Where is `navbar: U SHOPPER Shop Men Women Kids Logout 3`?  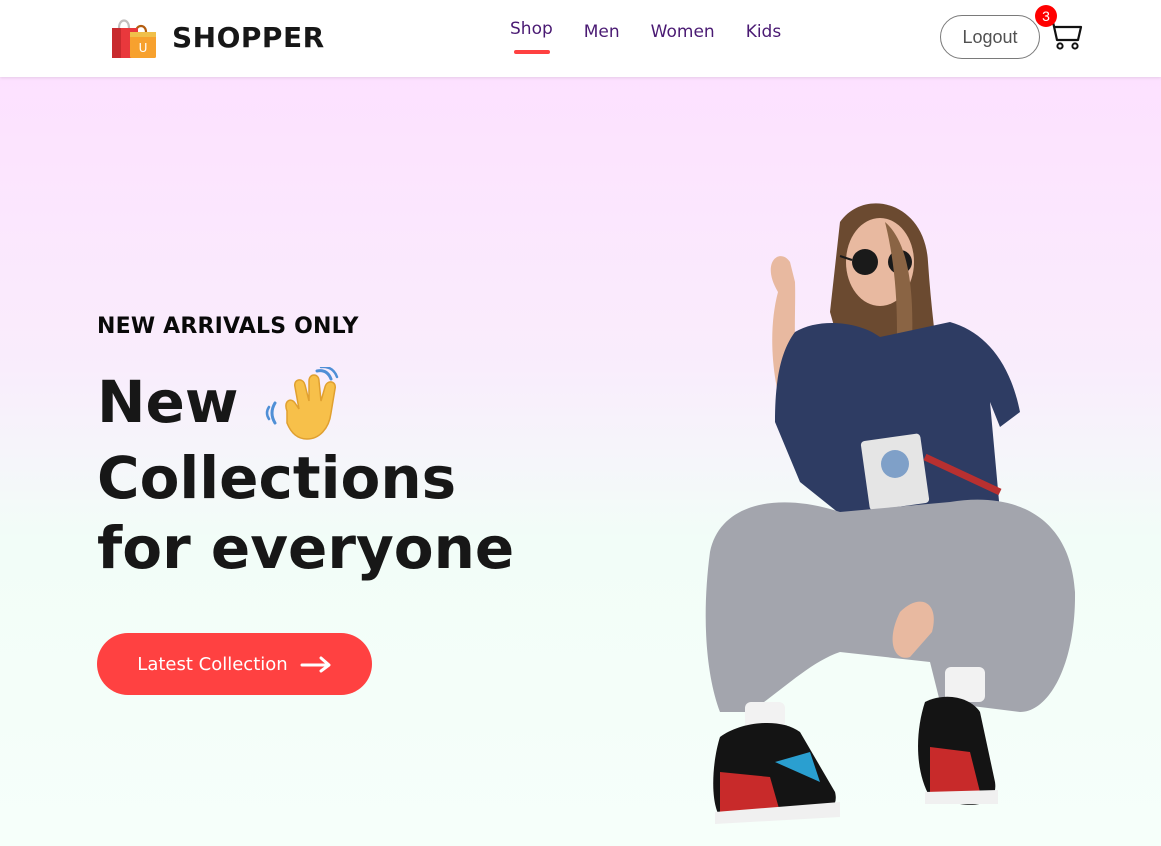 navbar: U SHOPPER Shop Men Women Kids Logout 3 is located at coordinates (580, 38).